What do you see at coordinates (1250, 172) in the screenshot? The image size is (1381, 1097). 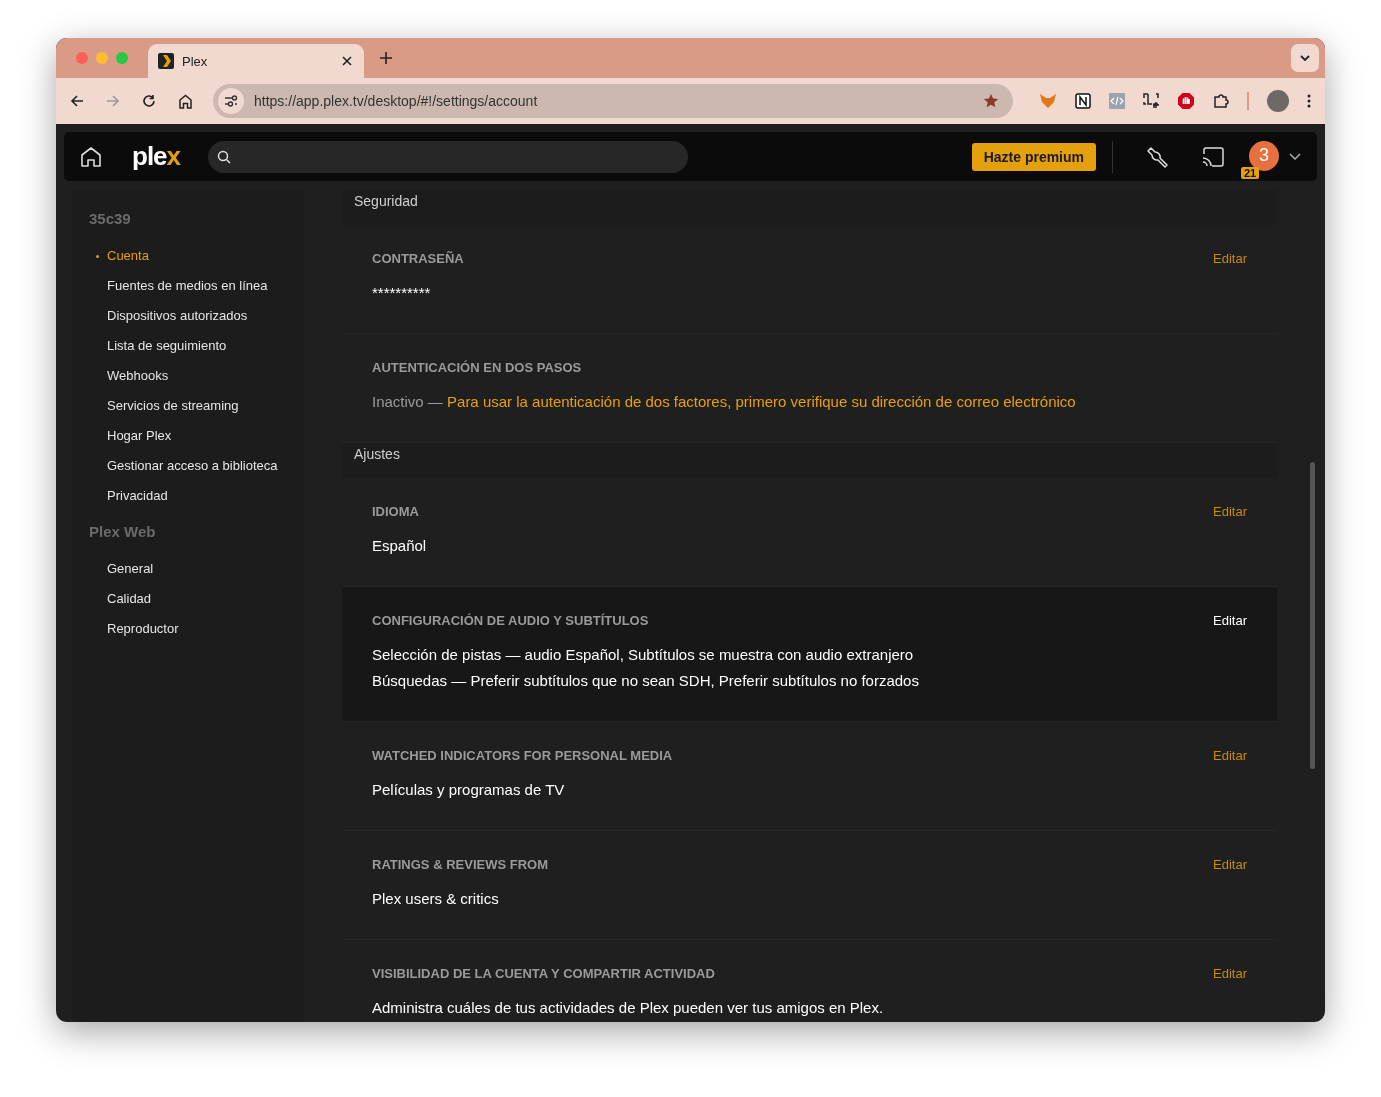 I see `notification-badge: 21` at bounding box center [1250, 172].